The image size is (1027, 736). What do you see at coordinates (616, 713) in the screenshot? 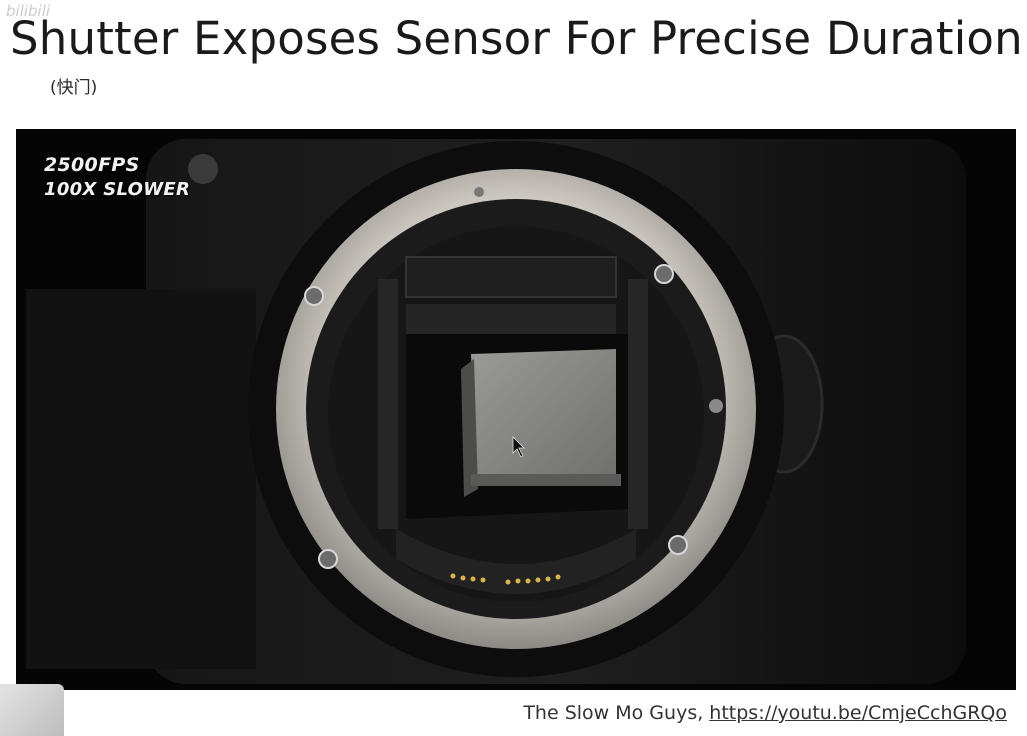
I see `credit-source: The Slow Mo Guys,` at bounding box center [616, 713].